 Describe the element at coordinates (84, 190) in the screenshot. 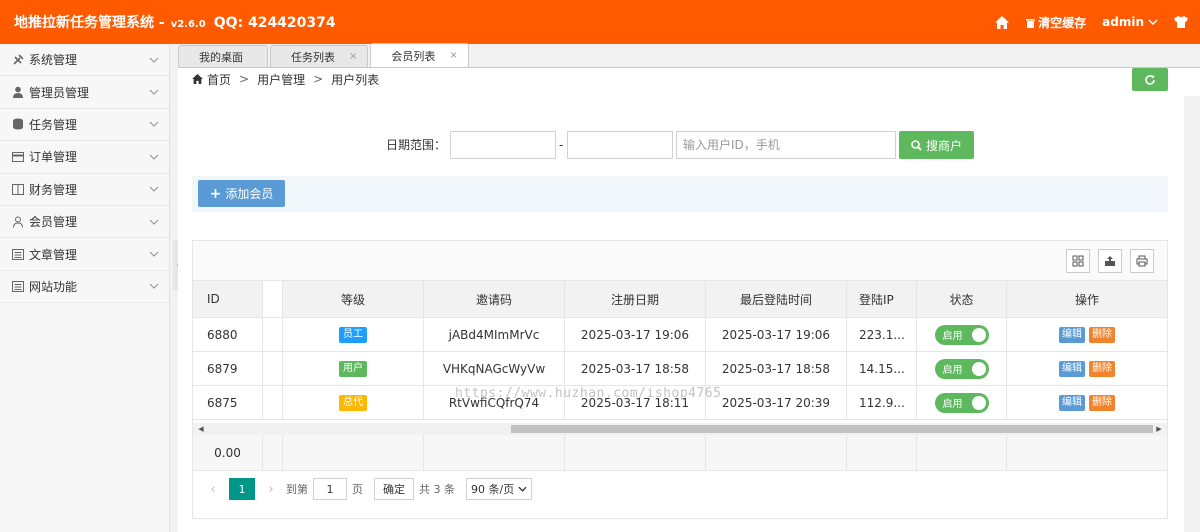

I see `sidebar-item-finance: 财务管理` at that location.